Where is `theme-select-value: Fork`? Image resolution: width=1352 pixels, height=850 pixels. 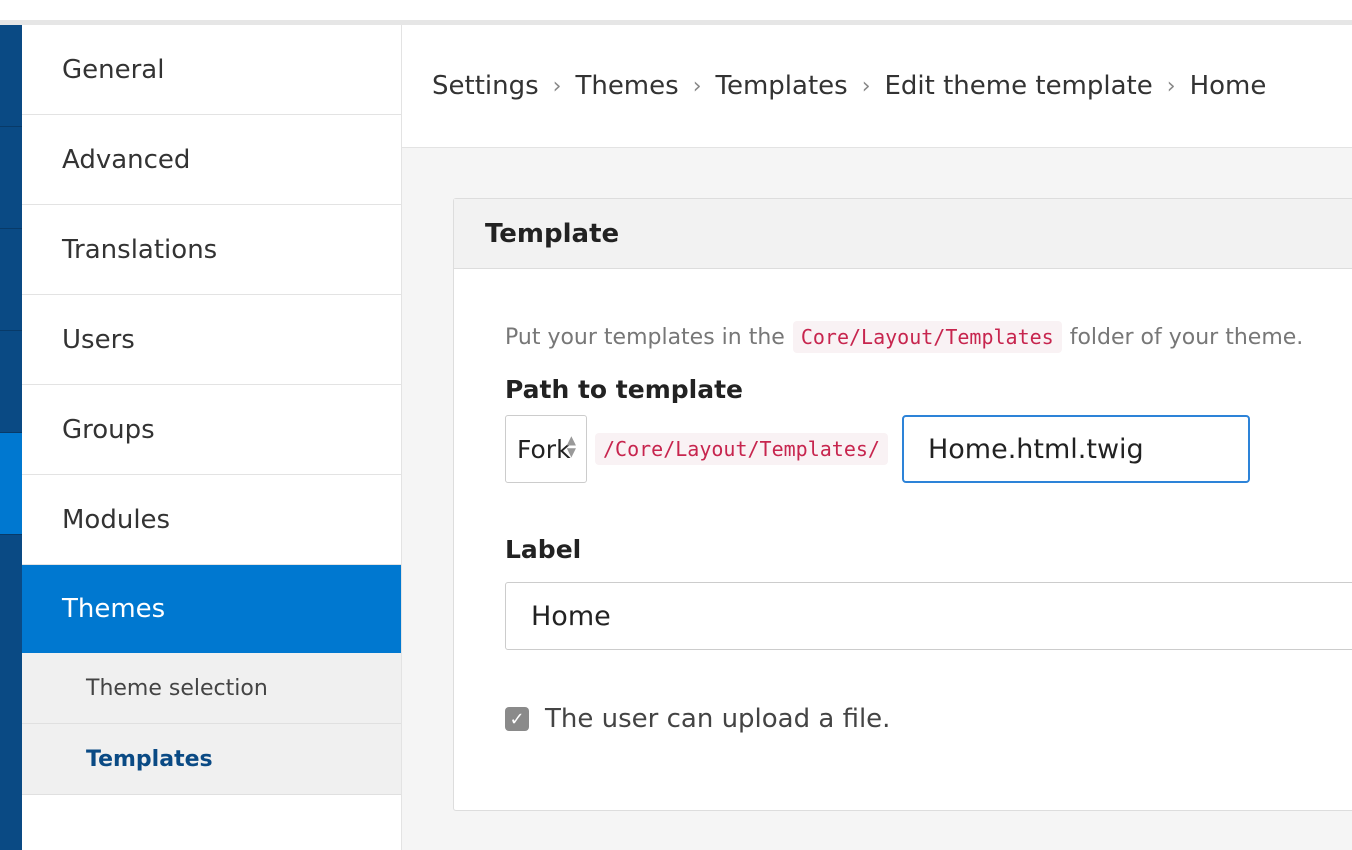 theme-select-value: Fork is located at coordinates (544, 449).